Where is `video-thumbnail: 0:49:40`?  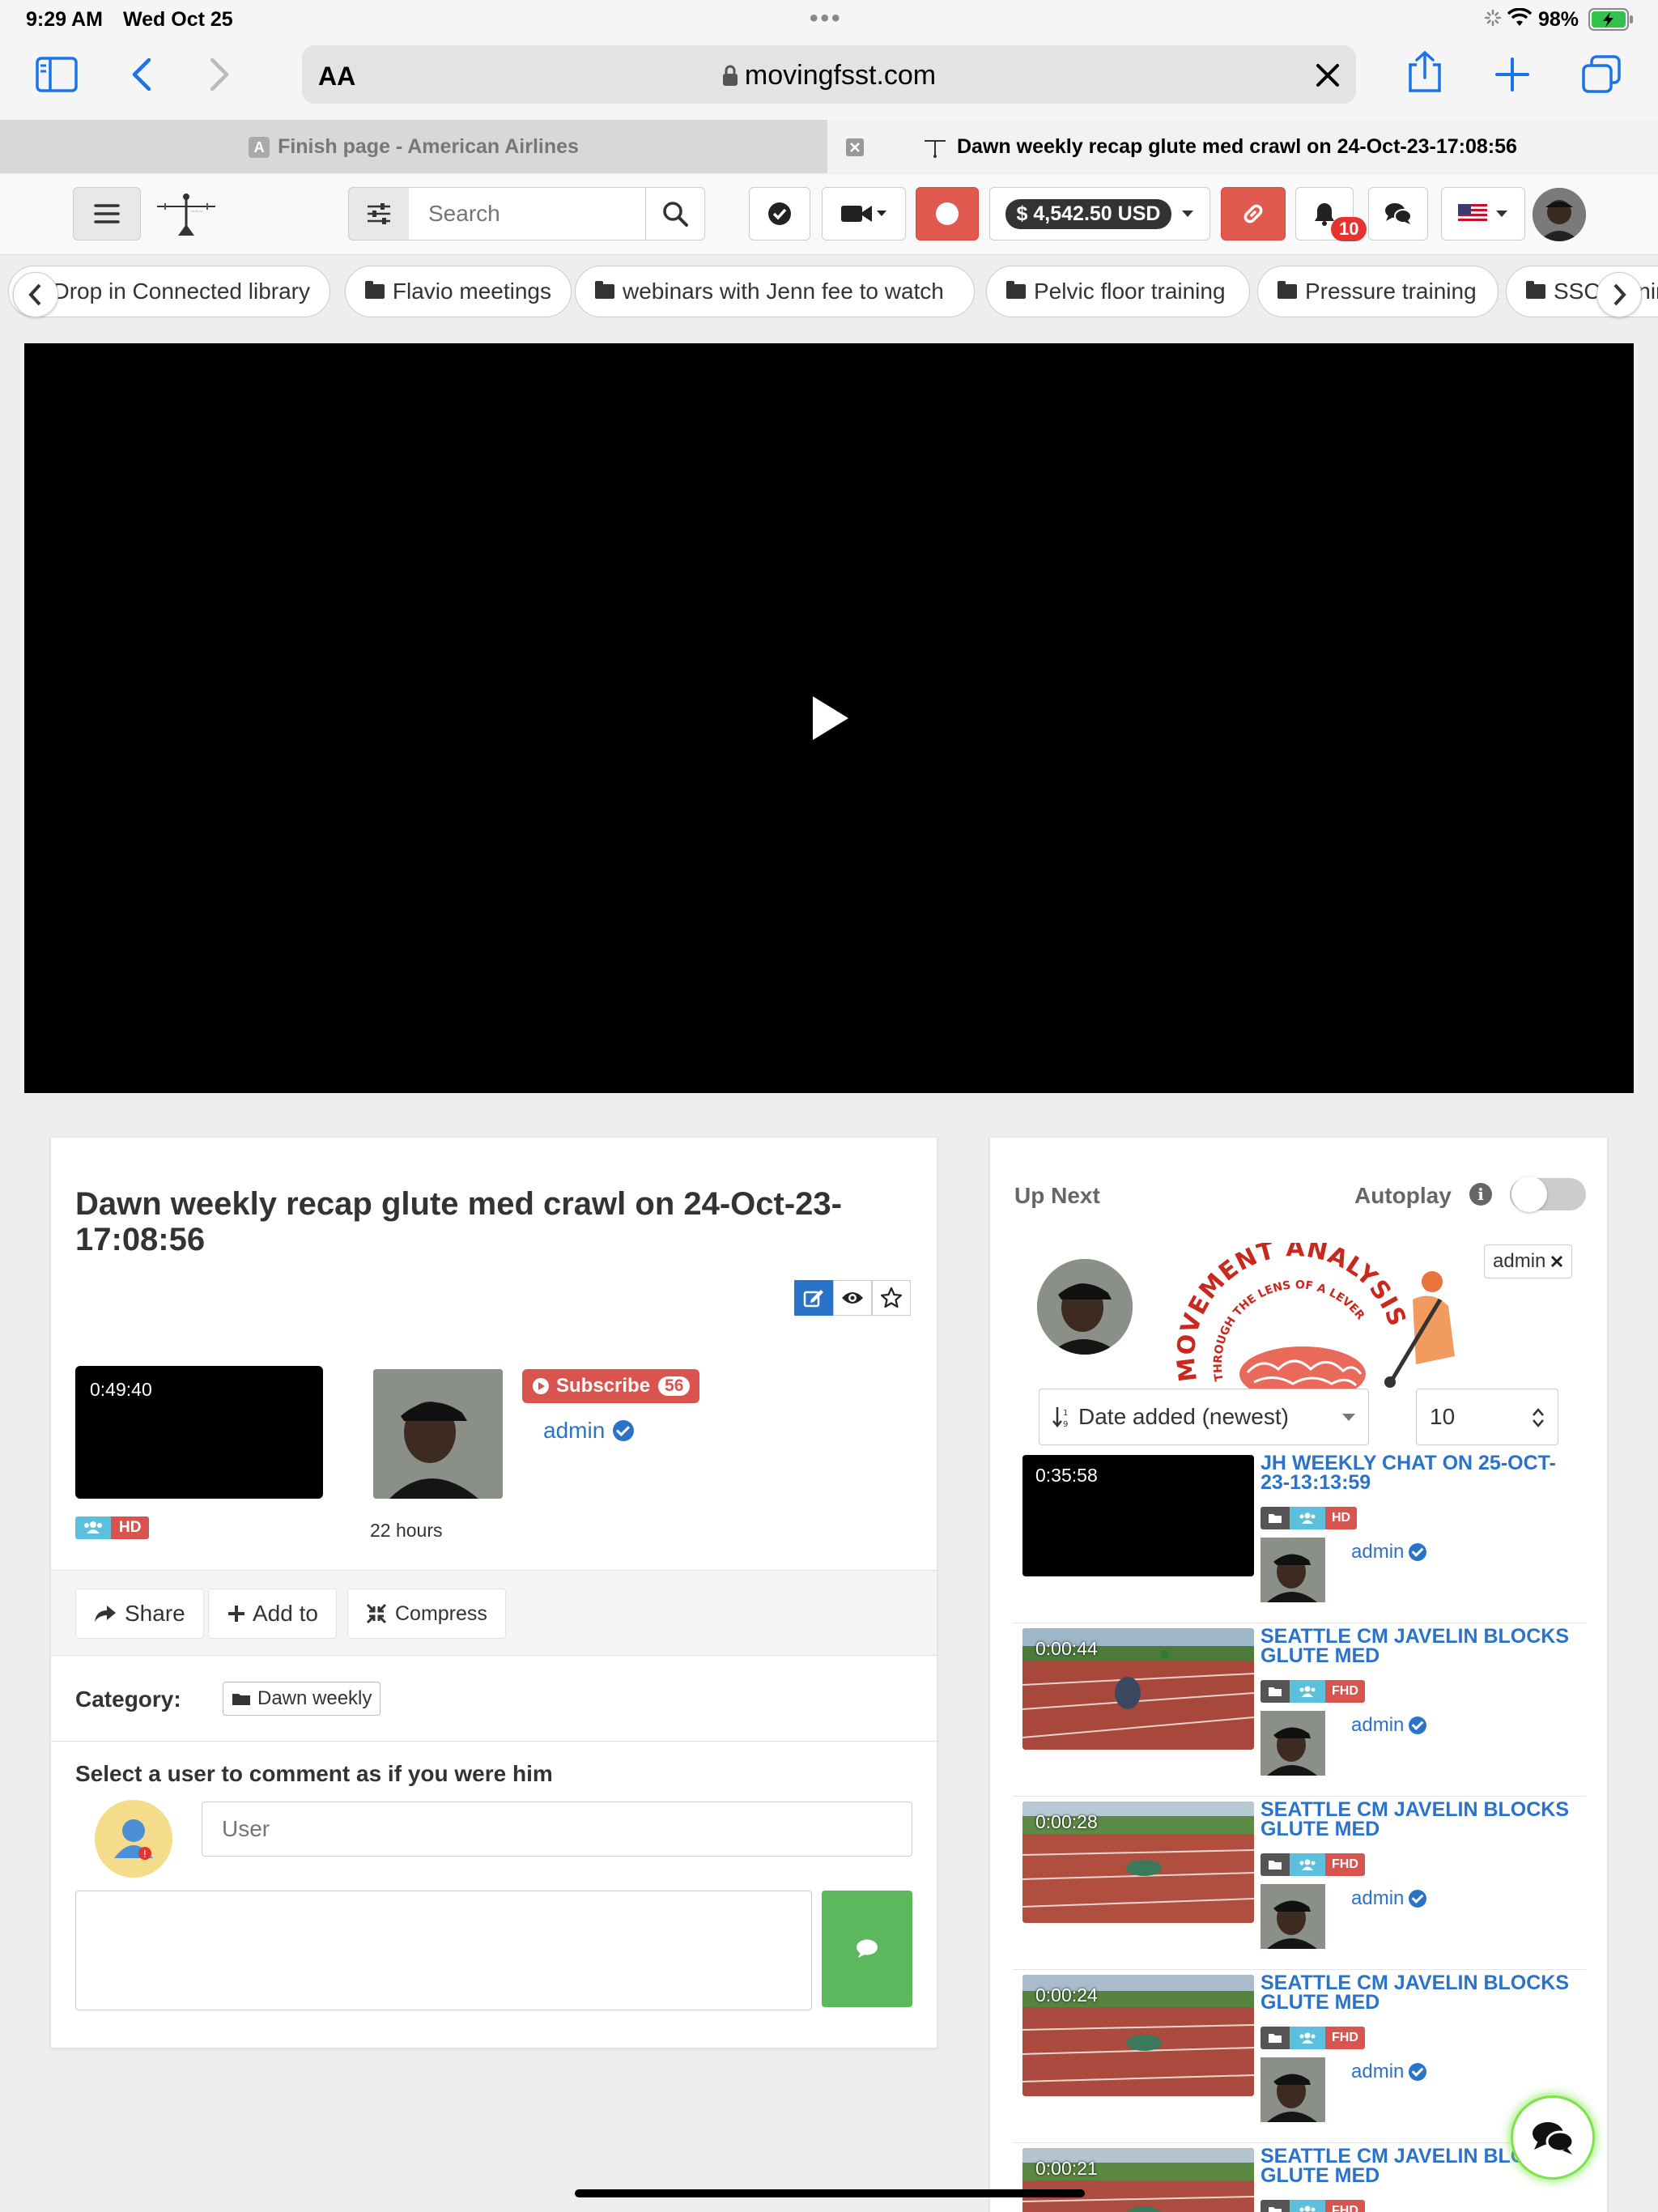
video-thumbnail: 0:49:40 is located at coordinates (199, 1432).